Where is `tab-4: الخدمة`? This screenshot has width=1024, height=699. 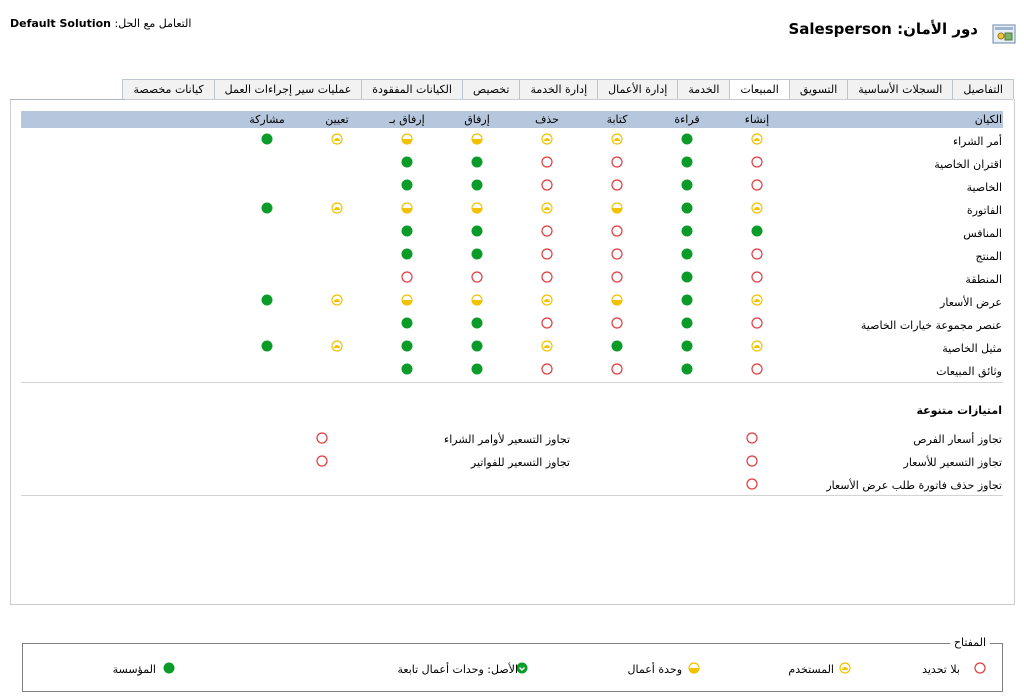
tab-4: الخدمة is located at coordinates (704, 89).